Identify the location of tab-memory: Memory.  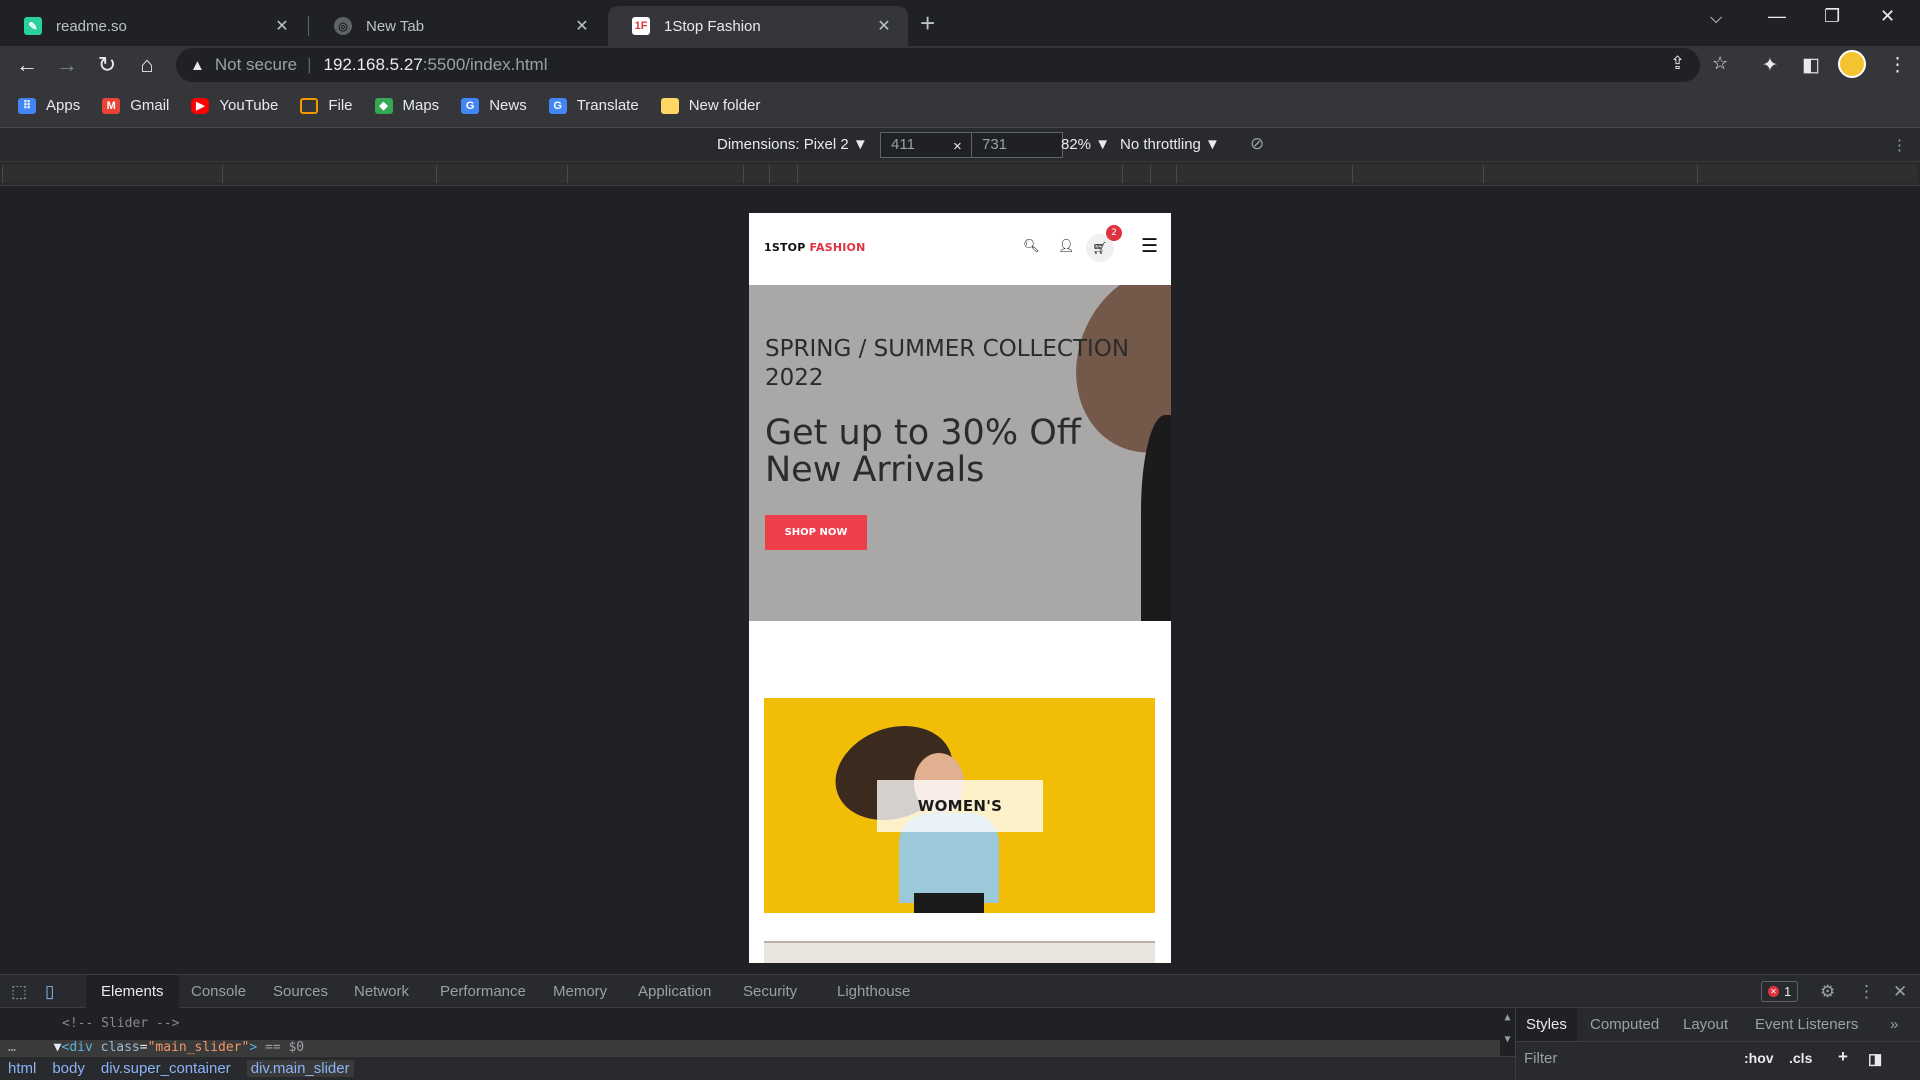
(580, 991).